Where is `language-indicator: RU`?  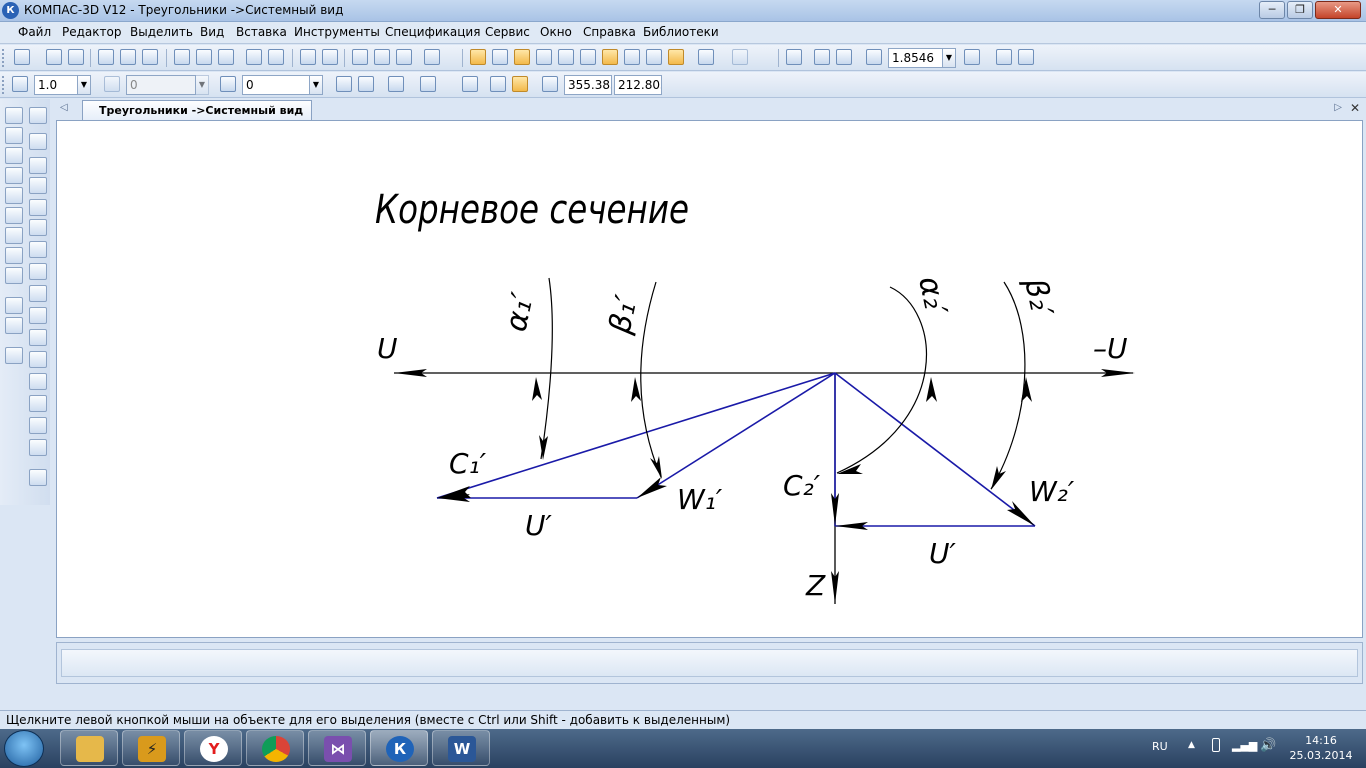 language-indicator: RU is located at coordinates (1160, 746).